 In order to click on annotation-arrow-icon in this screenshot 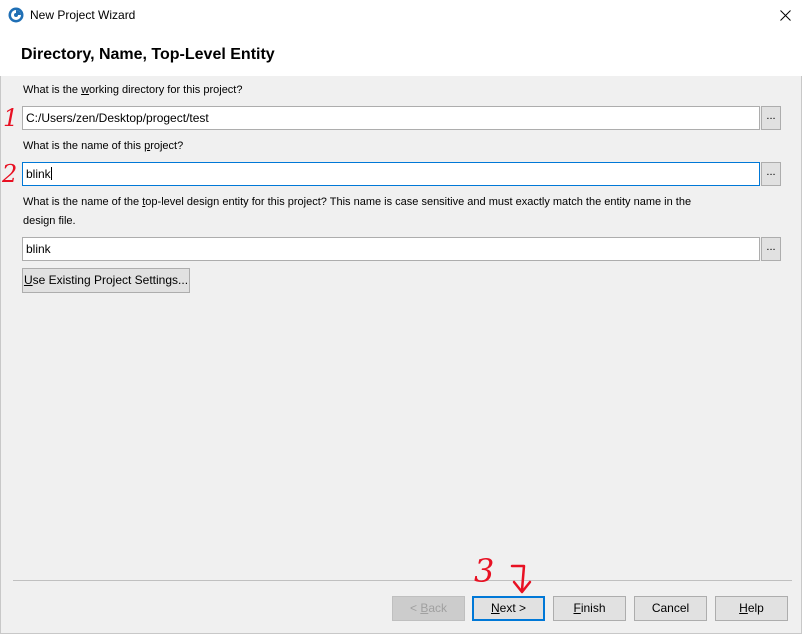, I will do `click(521, 579)`.